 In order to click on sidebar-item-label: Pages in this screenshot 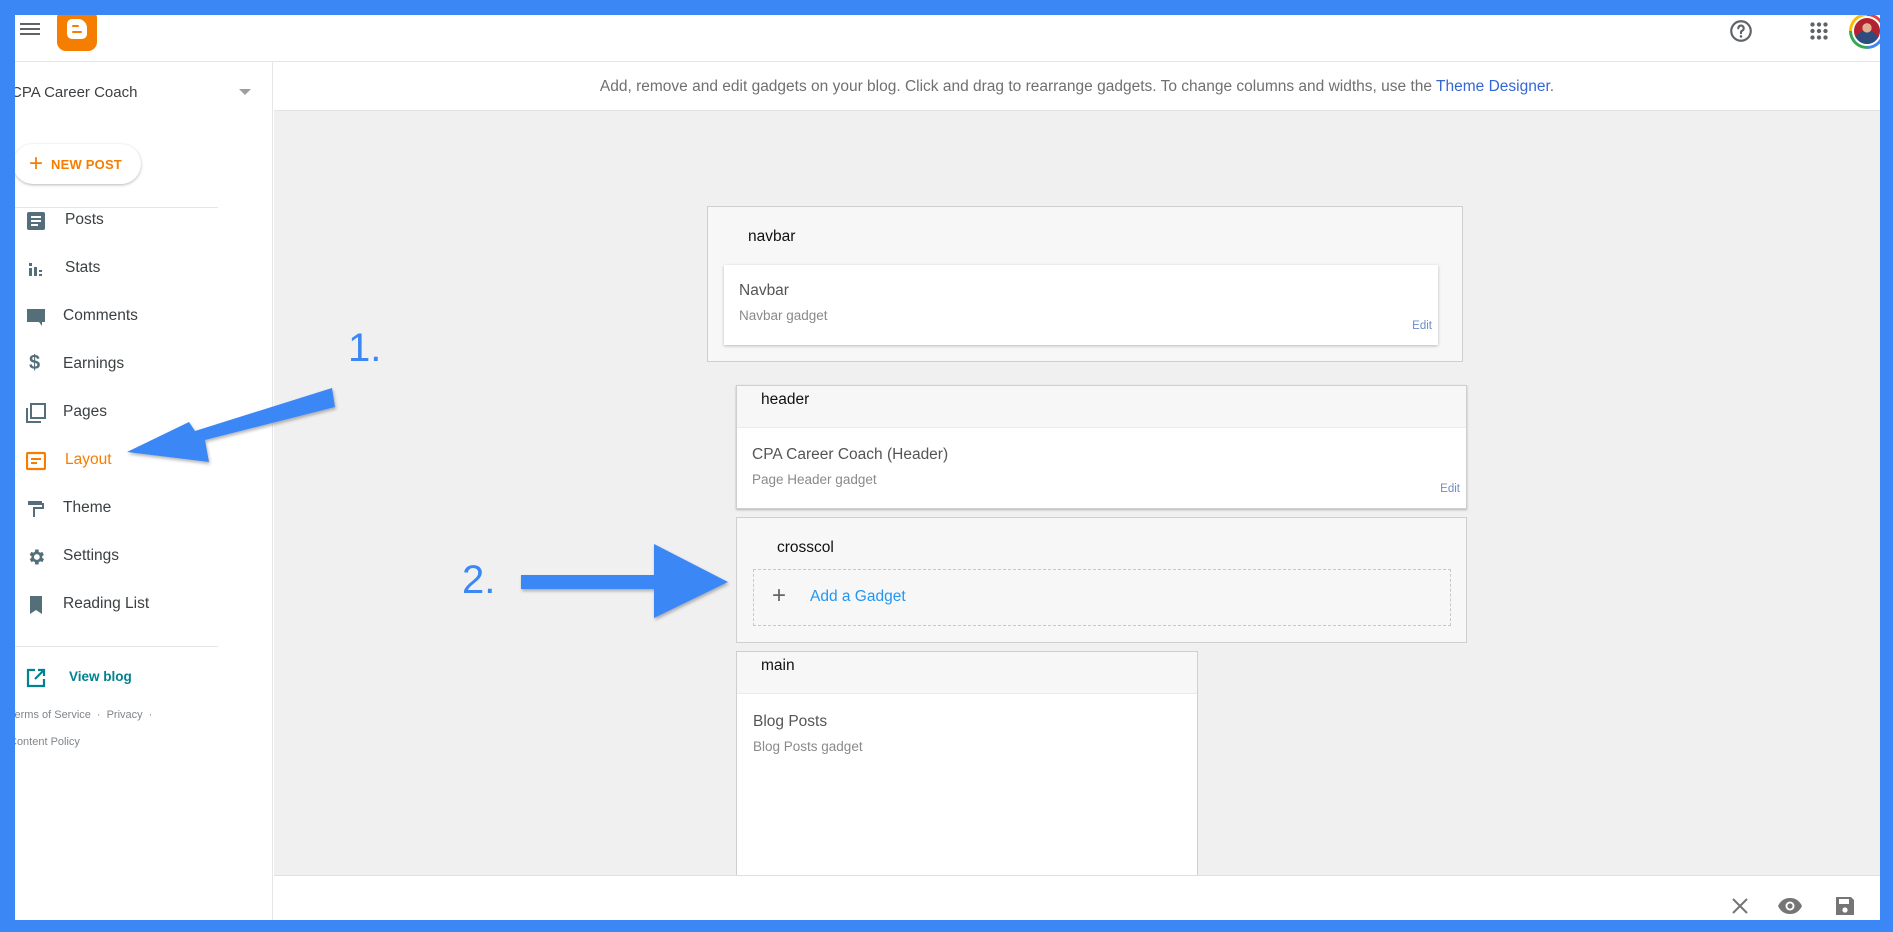, I will do `click(85, 411)`.